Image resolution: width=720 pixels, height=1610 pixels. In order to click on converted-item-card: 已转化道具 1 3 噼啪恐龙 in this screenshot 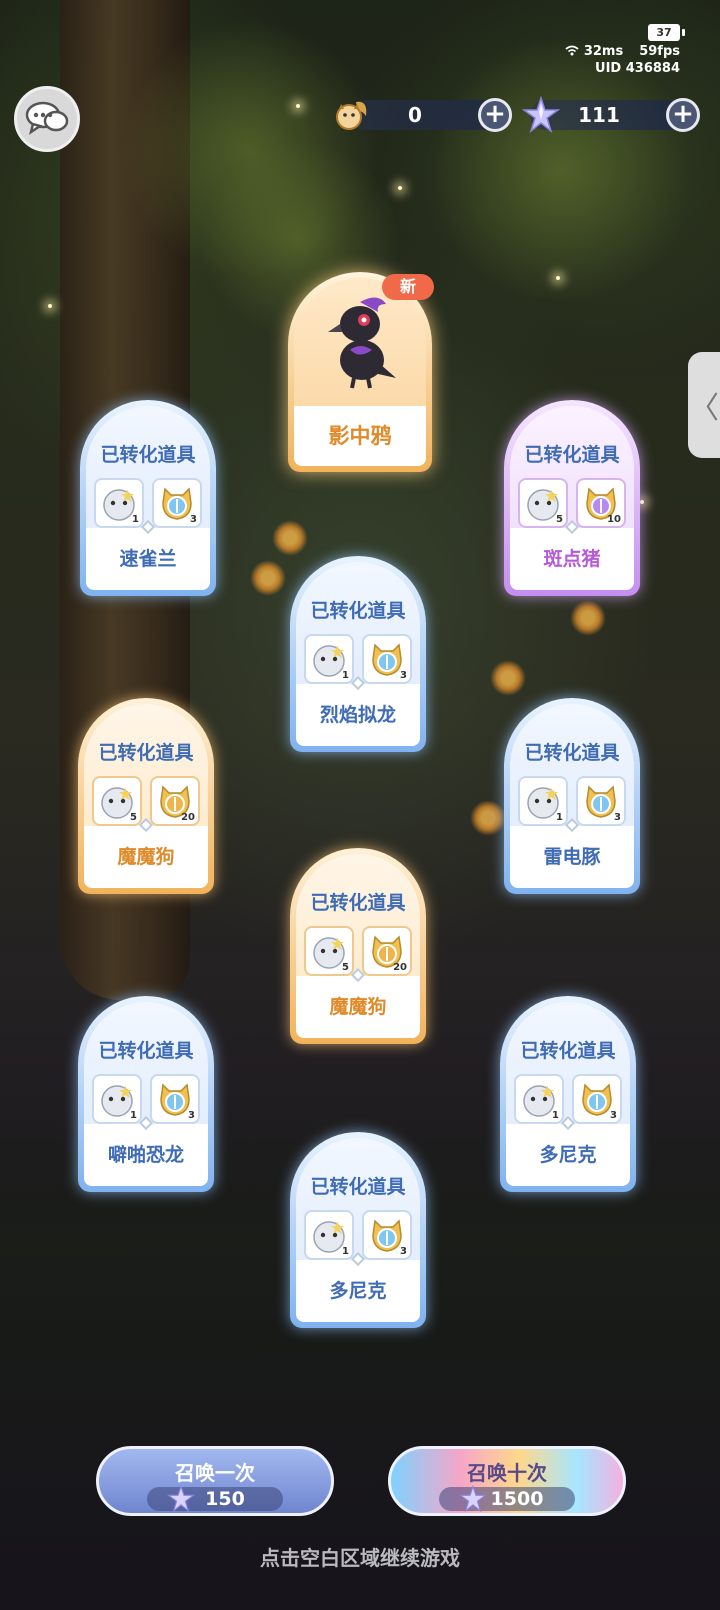, I will do `click(146, 1094)`.